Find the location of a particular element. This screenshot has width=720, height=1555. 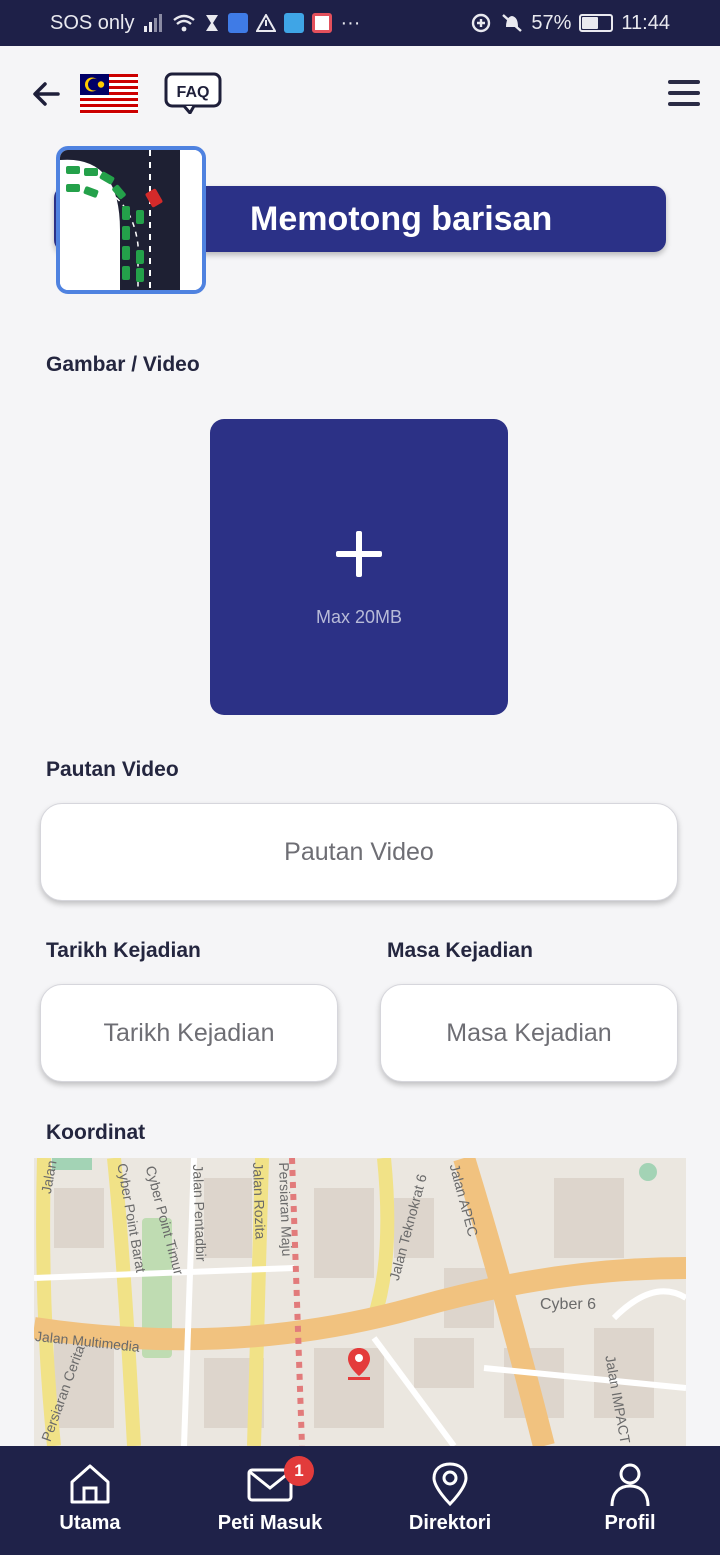

incident-time-label: Masa Kejadian is located at coordinates (460, 950).